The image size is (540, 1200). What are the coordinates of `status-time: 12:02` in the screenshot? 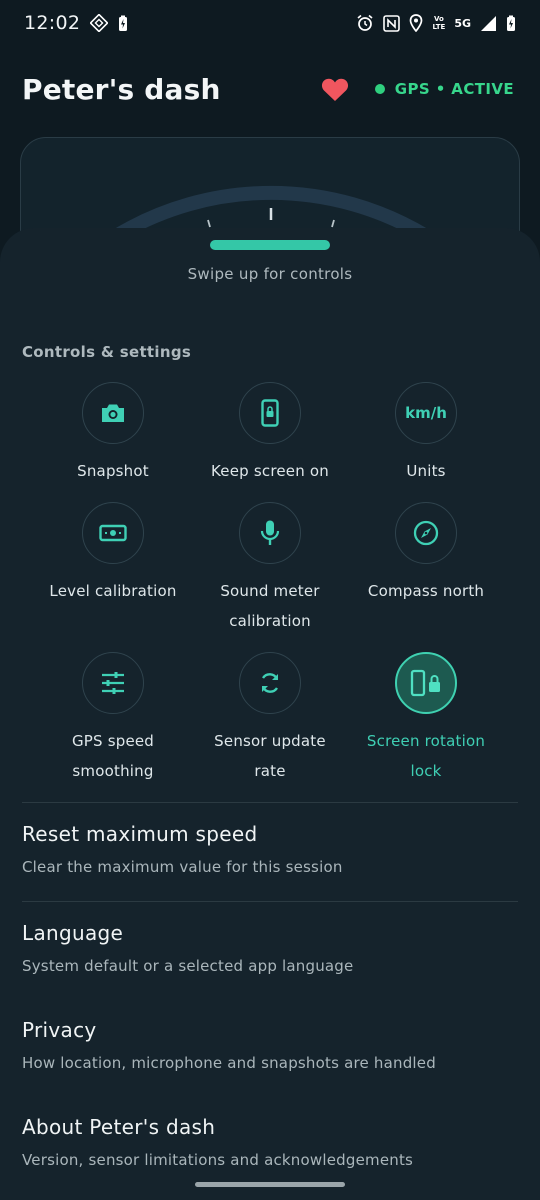 It's located at (52, 23).